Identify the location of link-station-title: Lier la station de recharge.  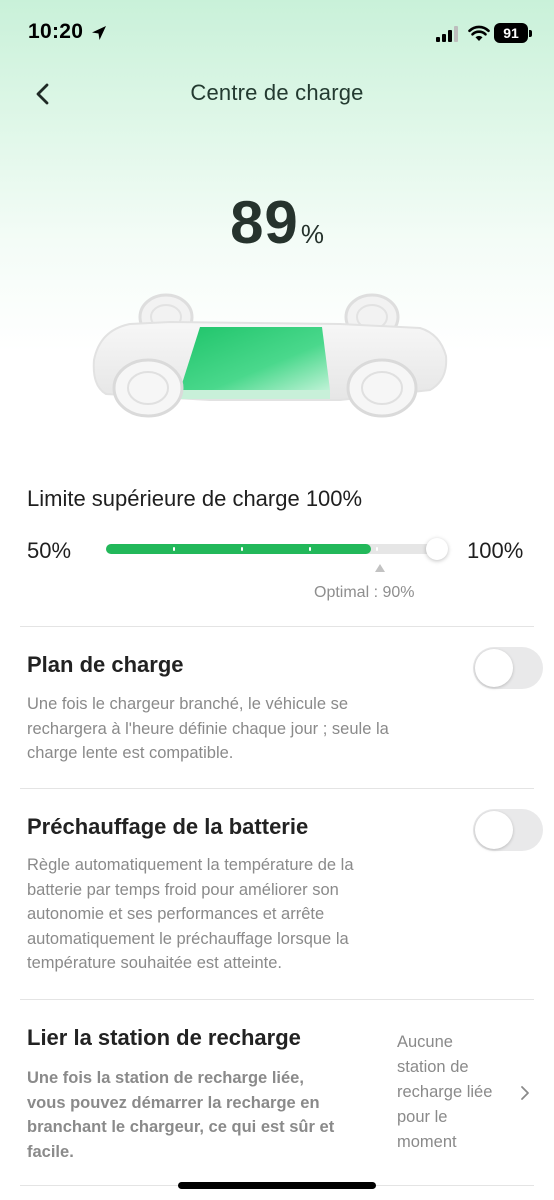
(164, 1038).